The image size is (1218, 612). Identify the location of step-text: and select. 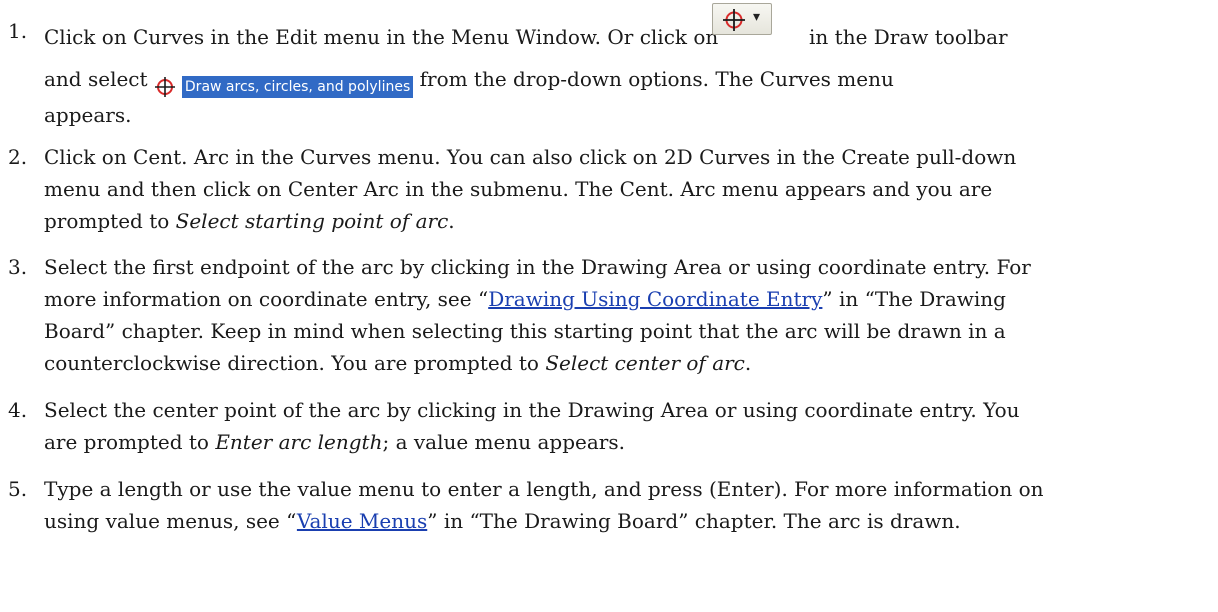
(96, 79).